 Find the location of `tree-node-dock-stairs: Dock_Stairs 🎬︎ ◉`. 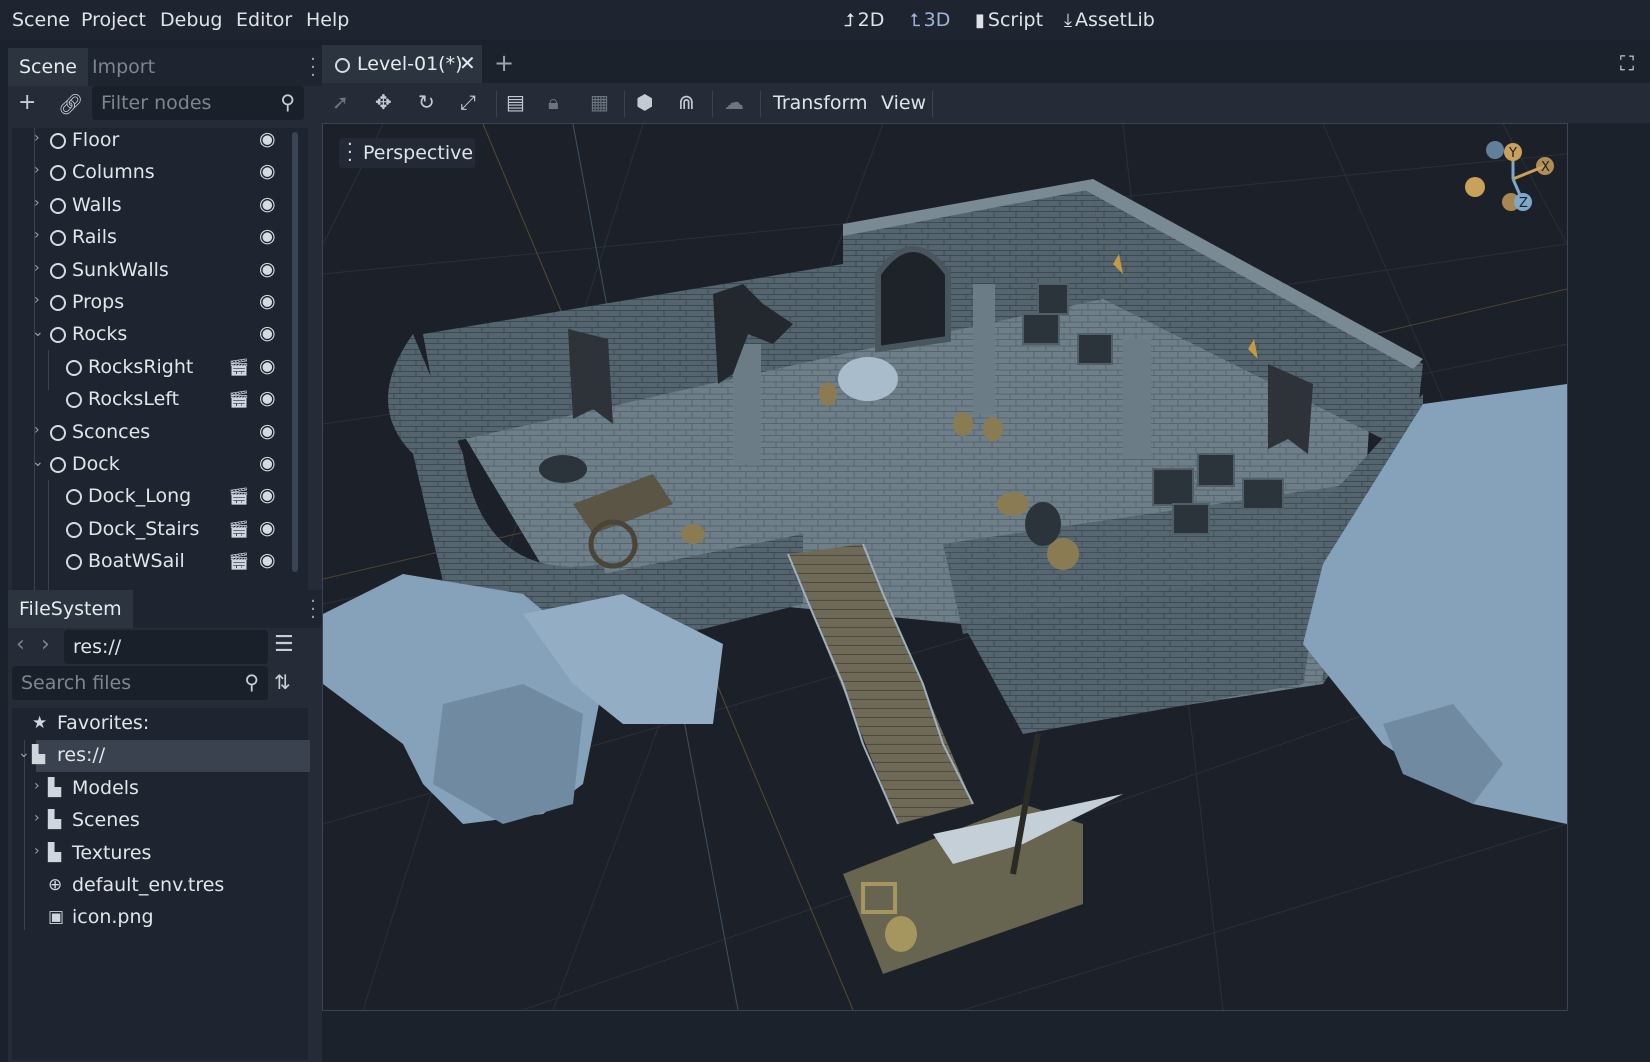

tree-node-dock-stairs: Dock_Stairs 🎬︎ ◉ is located at coordinates (152, 530).